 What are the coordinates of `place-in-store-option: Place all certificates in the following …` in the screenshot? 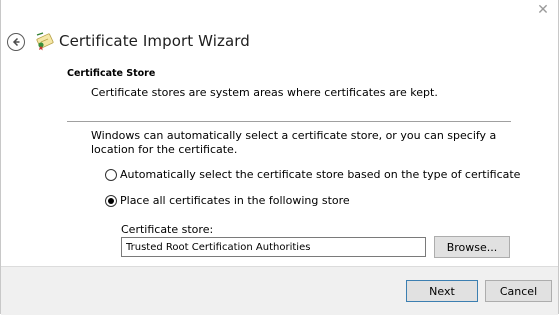 It's located at (227, 200).